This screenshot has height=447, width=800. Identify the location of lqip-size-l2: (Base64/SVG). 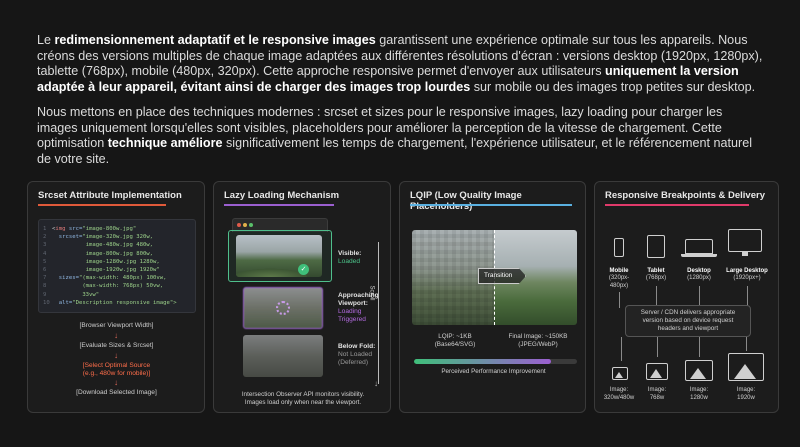
(455, 344).